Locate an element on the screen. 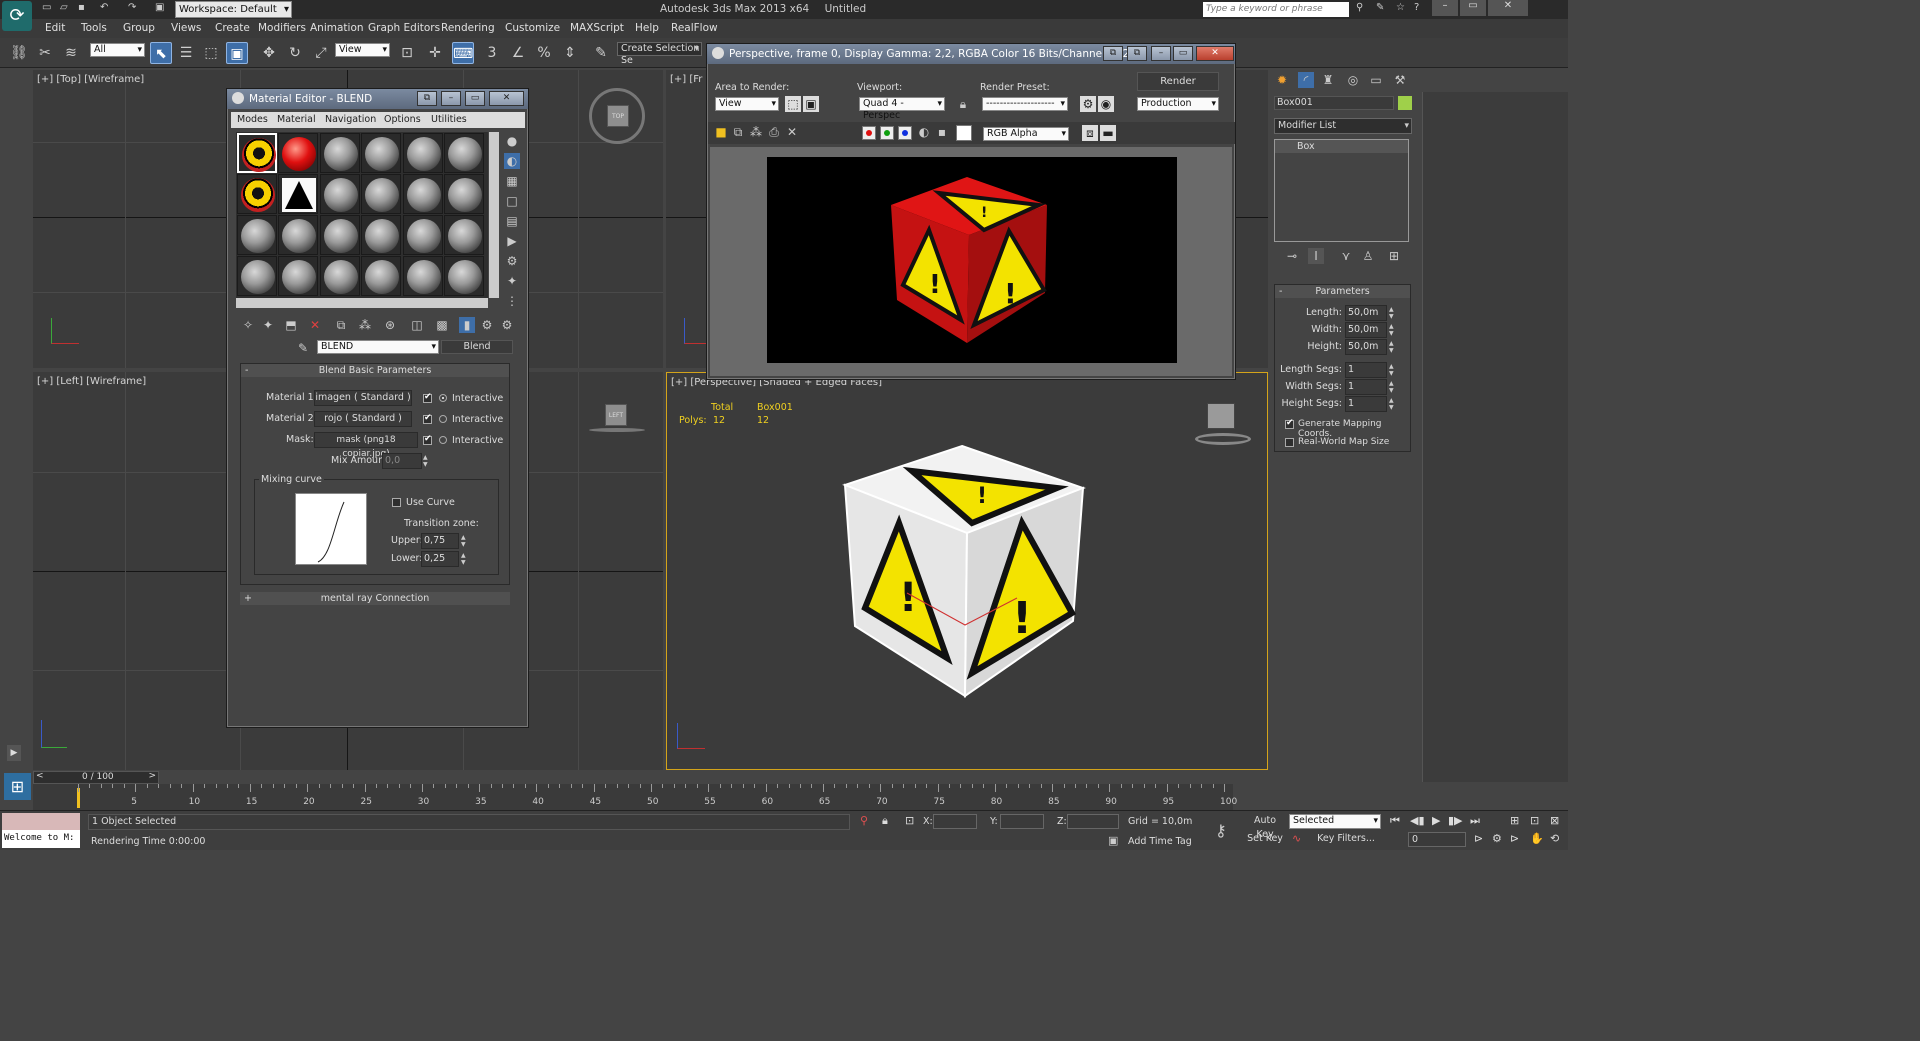 This screenshot has height=1041, width=1920. isolate-selection-icon: ⚲ is located at coordinates (864, 820).